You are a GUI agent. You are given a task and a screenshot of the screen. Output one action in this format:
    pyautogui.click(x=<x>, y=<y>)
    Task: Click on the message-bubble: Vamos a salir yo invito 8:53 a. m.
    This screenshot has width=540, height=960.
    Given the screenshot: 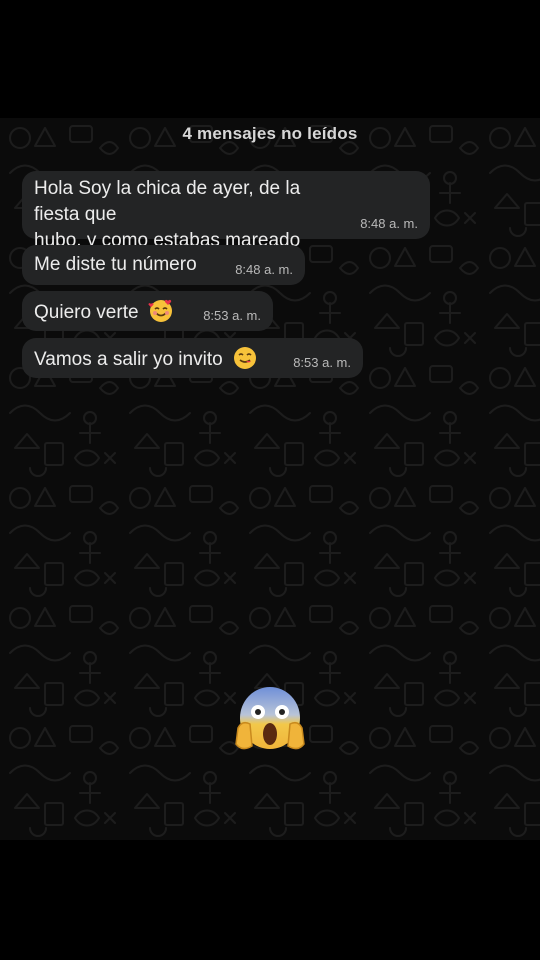 What is the action you would take?
    pyautogui.click(x=192, y=358)
    